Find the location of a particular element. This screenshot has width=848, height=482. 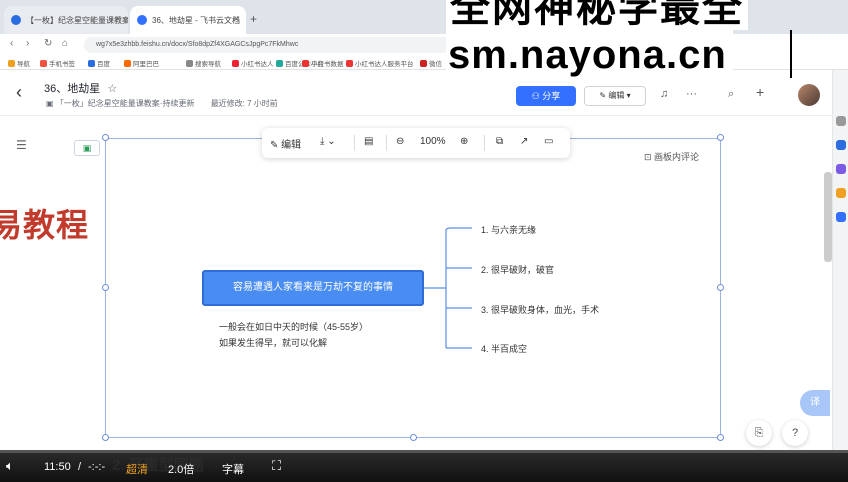

more-options-icon: ··· is located at coordinates (691, 94).